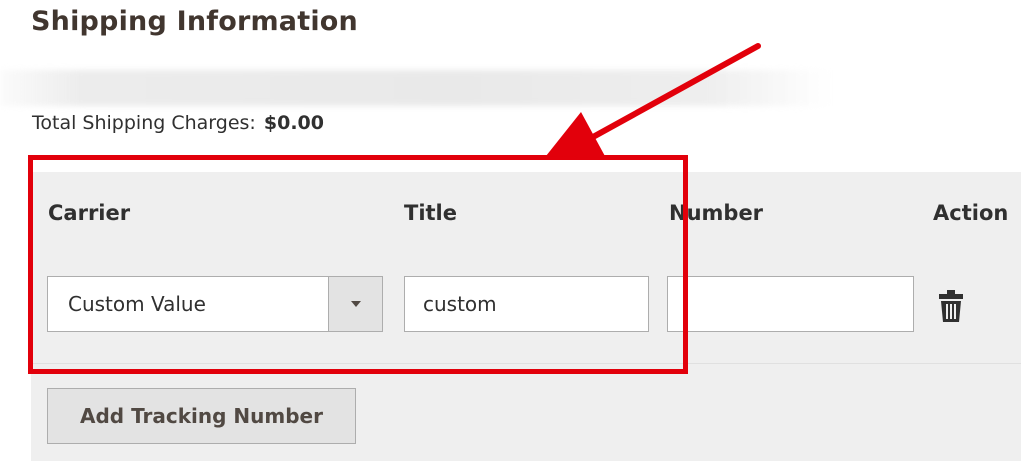  What do you see at coordinates (790, 304) in the screenshot?
I see `tracking-number-input` at bounding box center [790, 304].